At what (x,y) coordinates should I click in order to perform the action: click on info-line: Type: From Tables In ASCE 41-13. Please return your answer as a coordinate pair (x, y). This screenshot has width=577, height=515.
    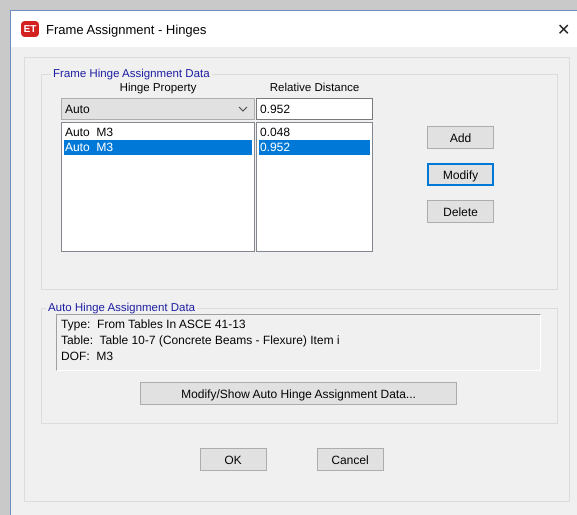
    Looking at the image, I should click on (154, 324).